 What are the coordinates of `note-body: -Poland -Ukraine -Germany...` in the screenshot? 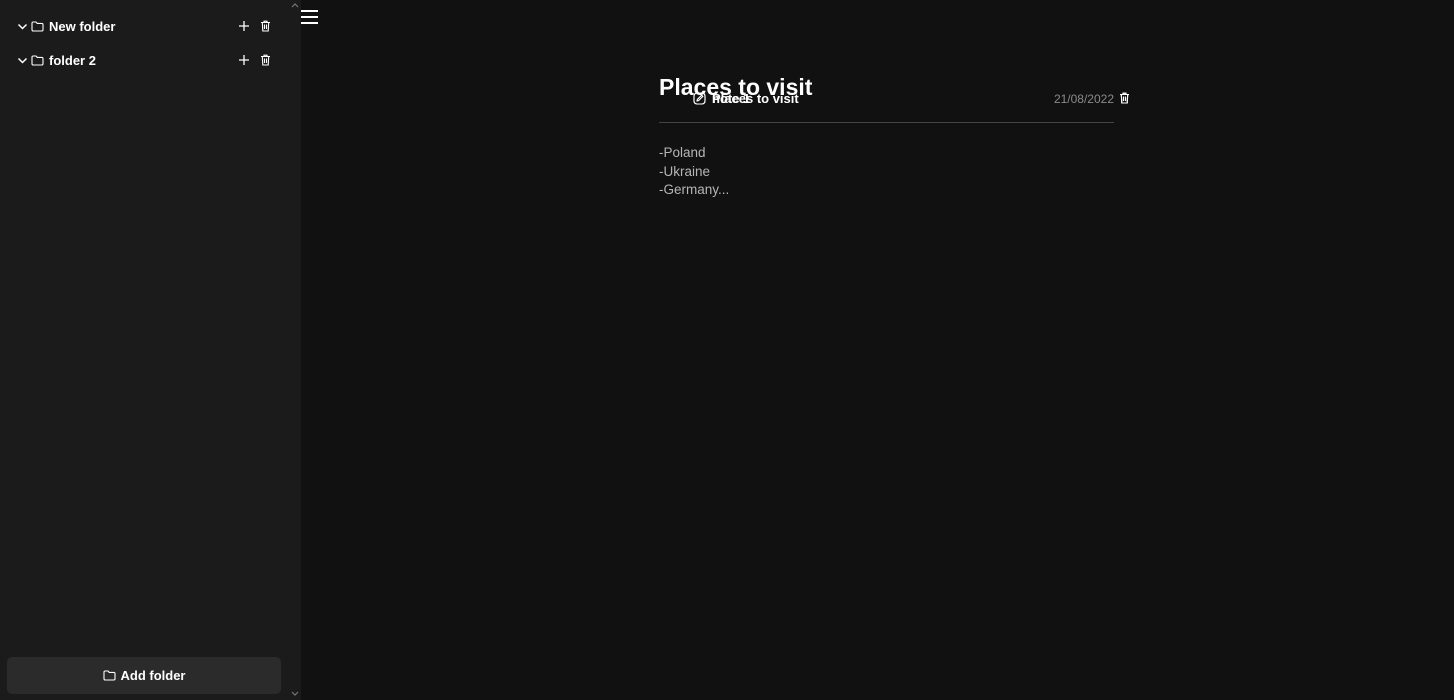 It's located at (886, 172).